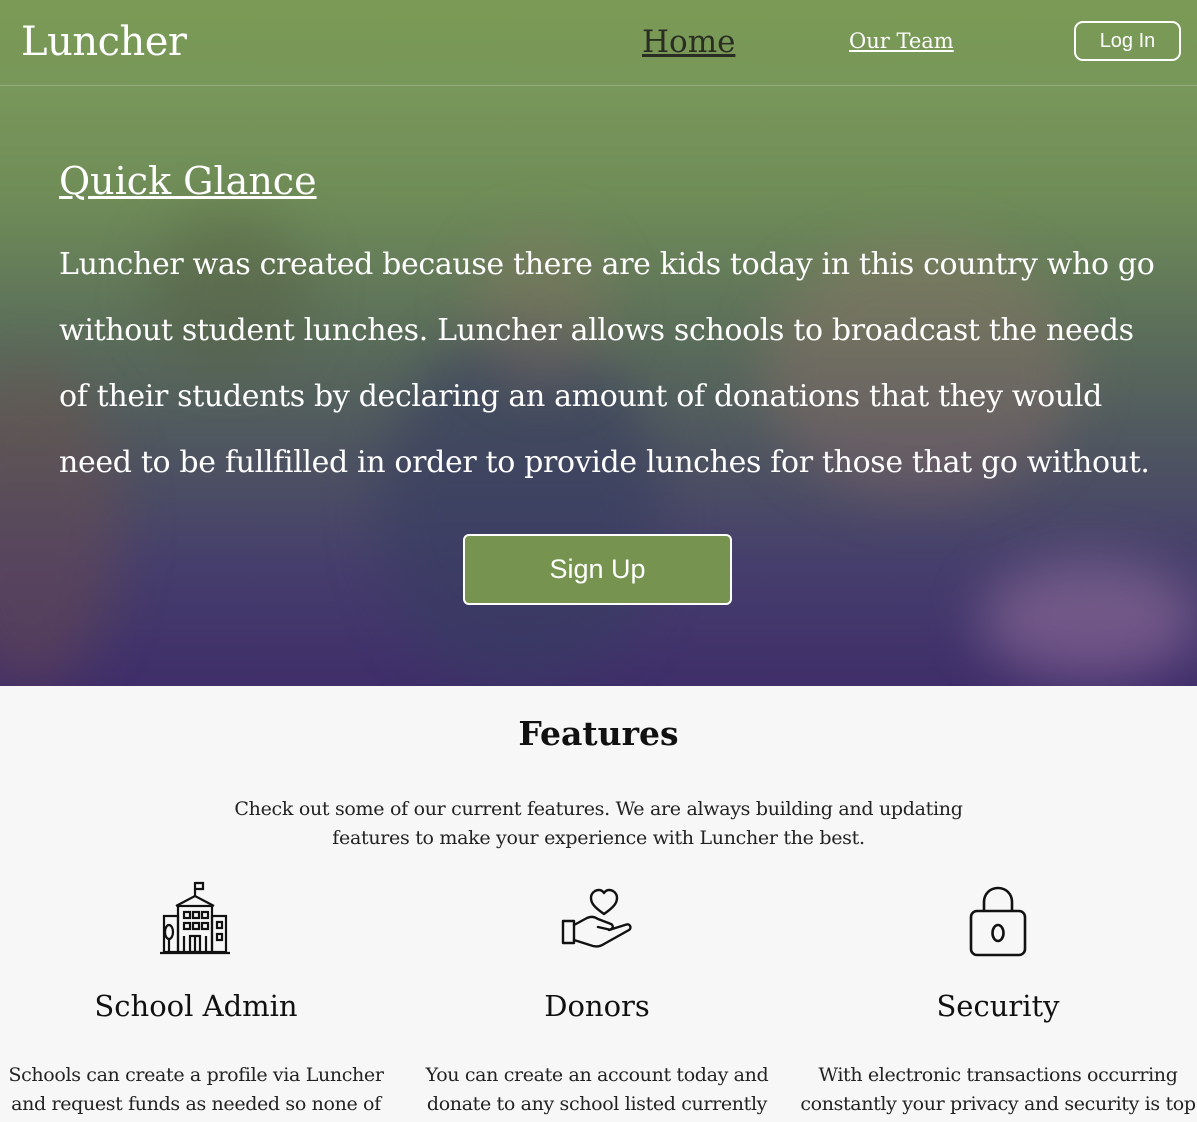 The height and width of the screenshot is (1122, 1197). What do you see at coordinates (597, 569) in the screenshot?
I see `signup-button: Sign Up` at bounding box center [597, 569].